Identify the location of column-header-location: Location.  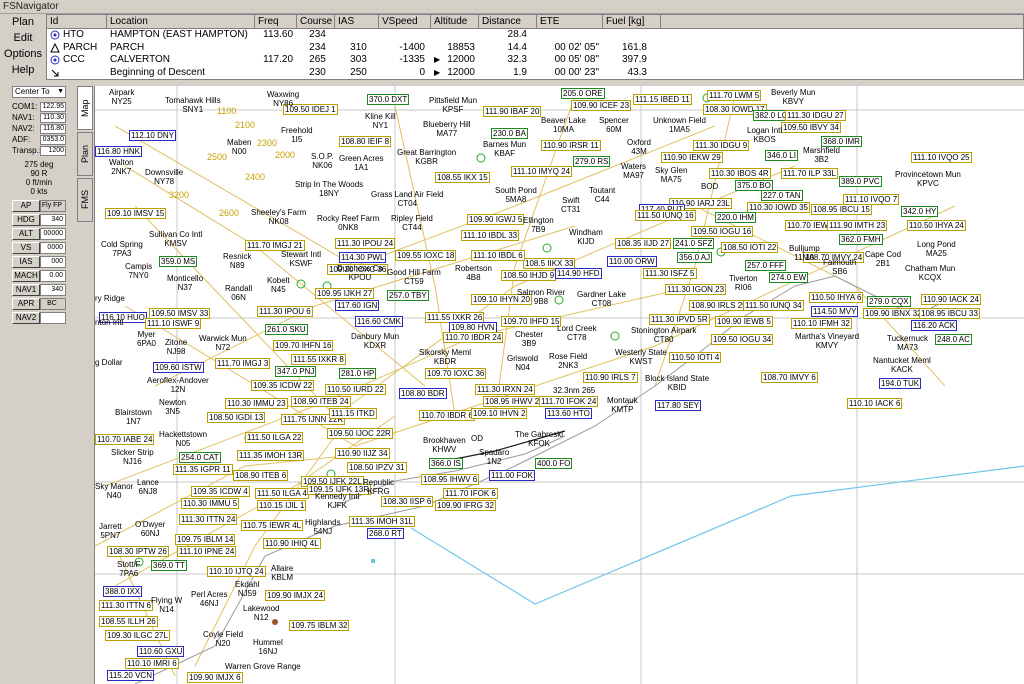
(181, 21).